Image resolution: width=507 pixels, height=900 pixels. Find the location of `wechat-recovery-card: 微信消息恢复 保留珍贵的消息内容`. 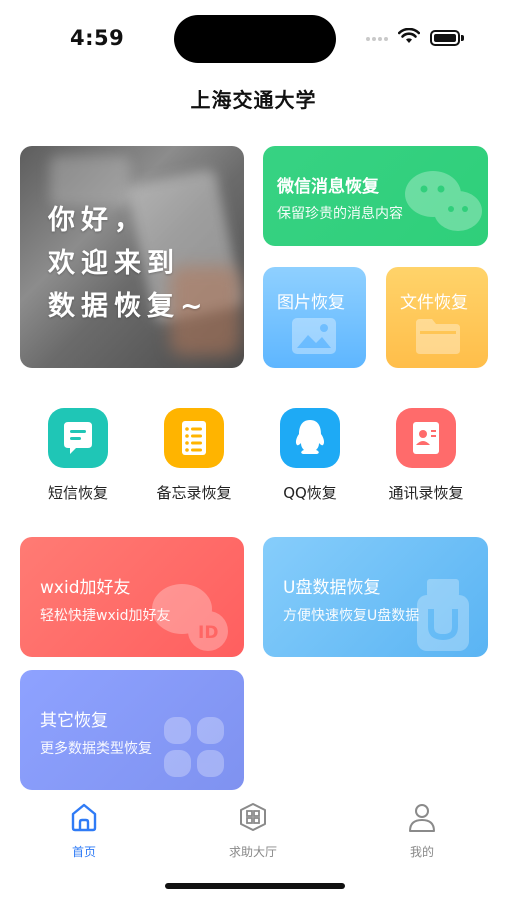

wechat-recovery-card: 微信消息恢复 保留珍贵的消息内容 is located at coordinates (375, 196).